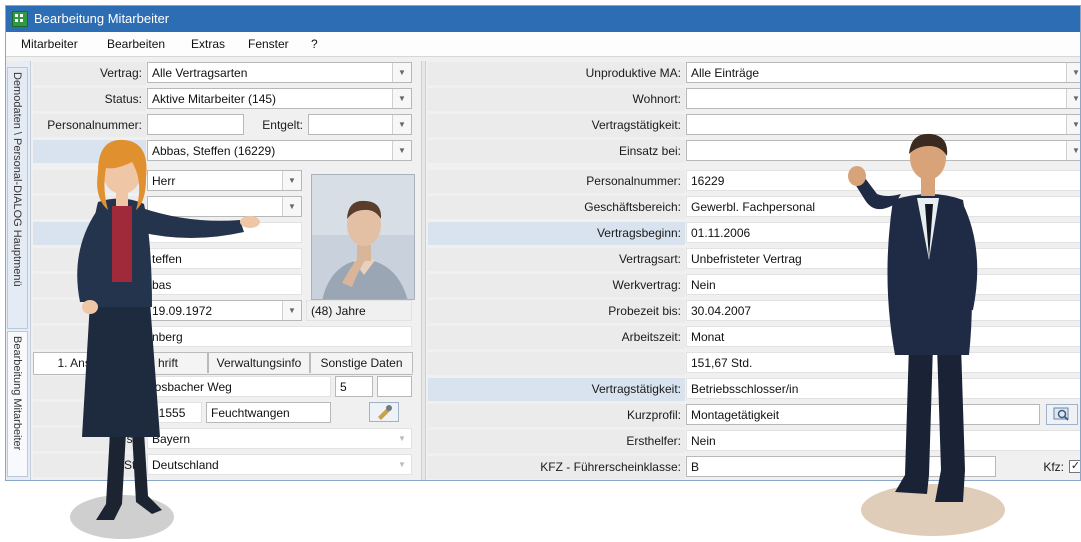 This screenshot has width=1081, height=542. Describe the element at coordinates (556, 151) in the screenshot. I see `einsatz-label: Einsatz bei:` at that location.